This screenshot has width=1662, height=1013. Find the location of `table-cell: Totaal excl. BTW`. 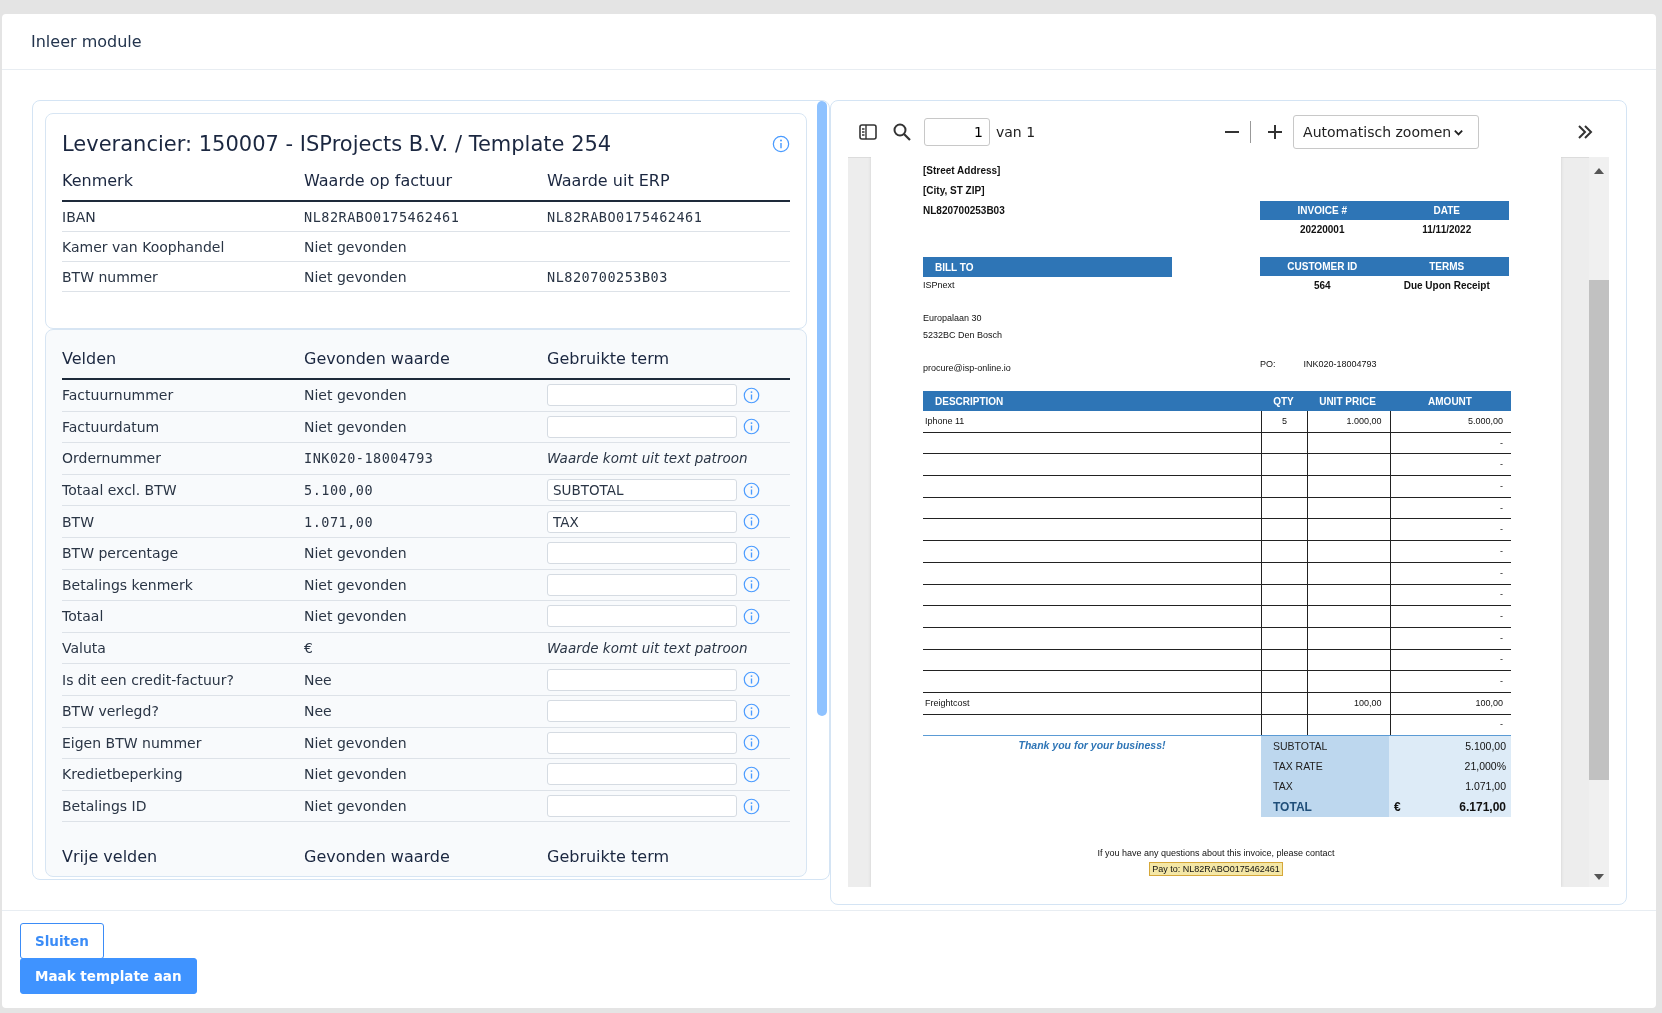

table-cell: Totaal excl. BTW is located at coordinates (119, 490).